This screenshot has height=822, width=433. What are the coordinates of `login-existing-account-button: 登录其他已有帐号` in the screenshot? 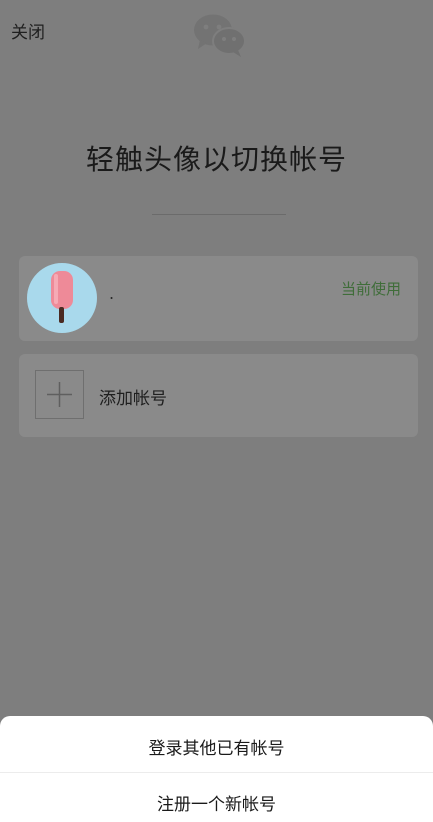 It's located at (216, 746).